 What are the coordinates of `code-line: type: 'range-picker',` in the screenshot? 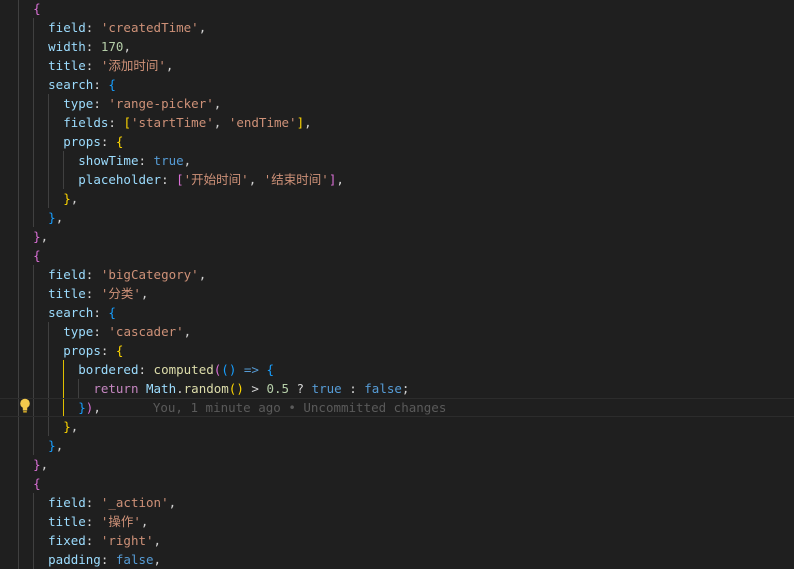 It's located at (397, 103).